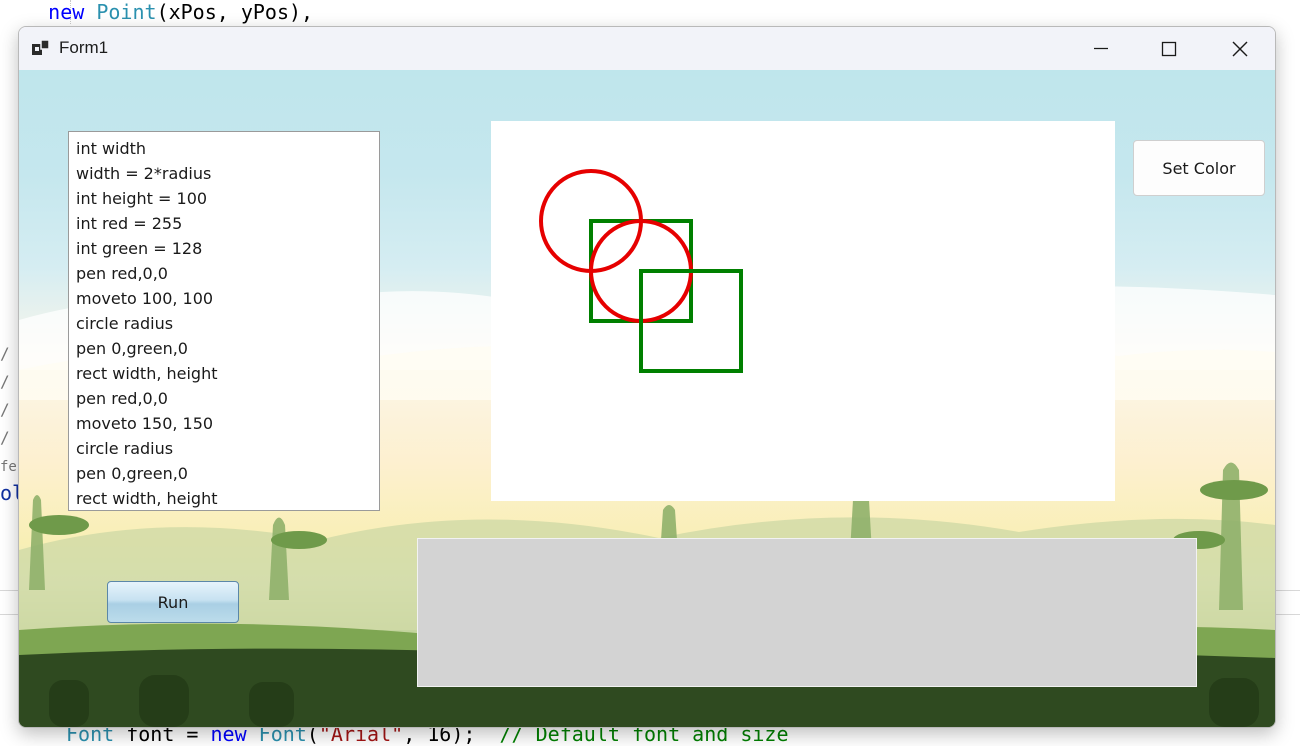 Image resolution: width=1300 pixels, height=746 pixels. What do you see at coordinates (227, 198) in the screenshot?
I see `code-line: int height = 100` at bounding box center [227, 198].